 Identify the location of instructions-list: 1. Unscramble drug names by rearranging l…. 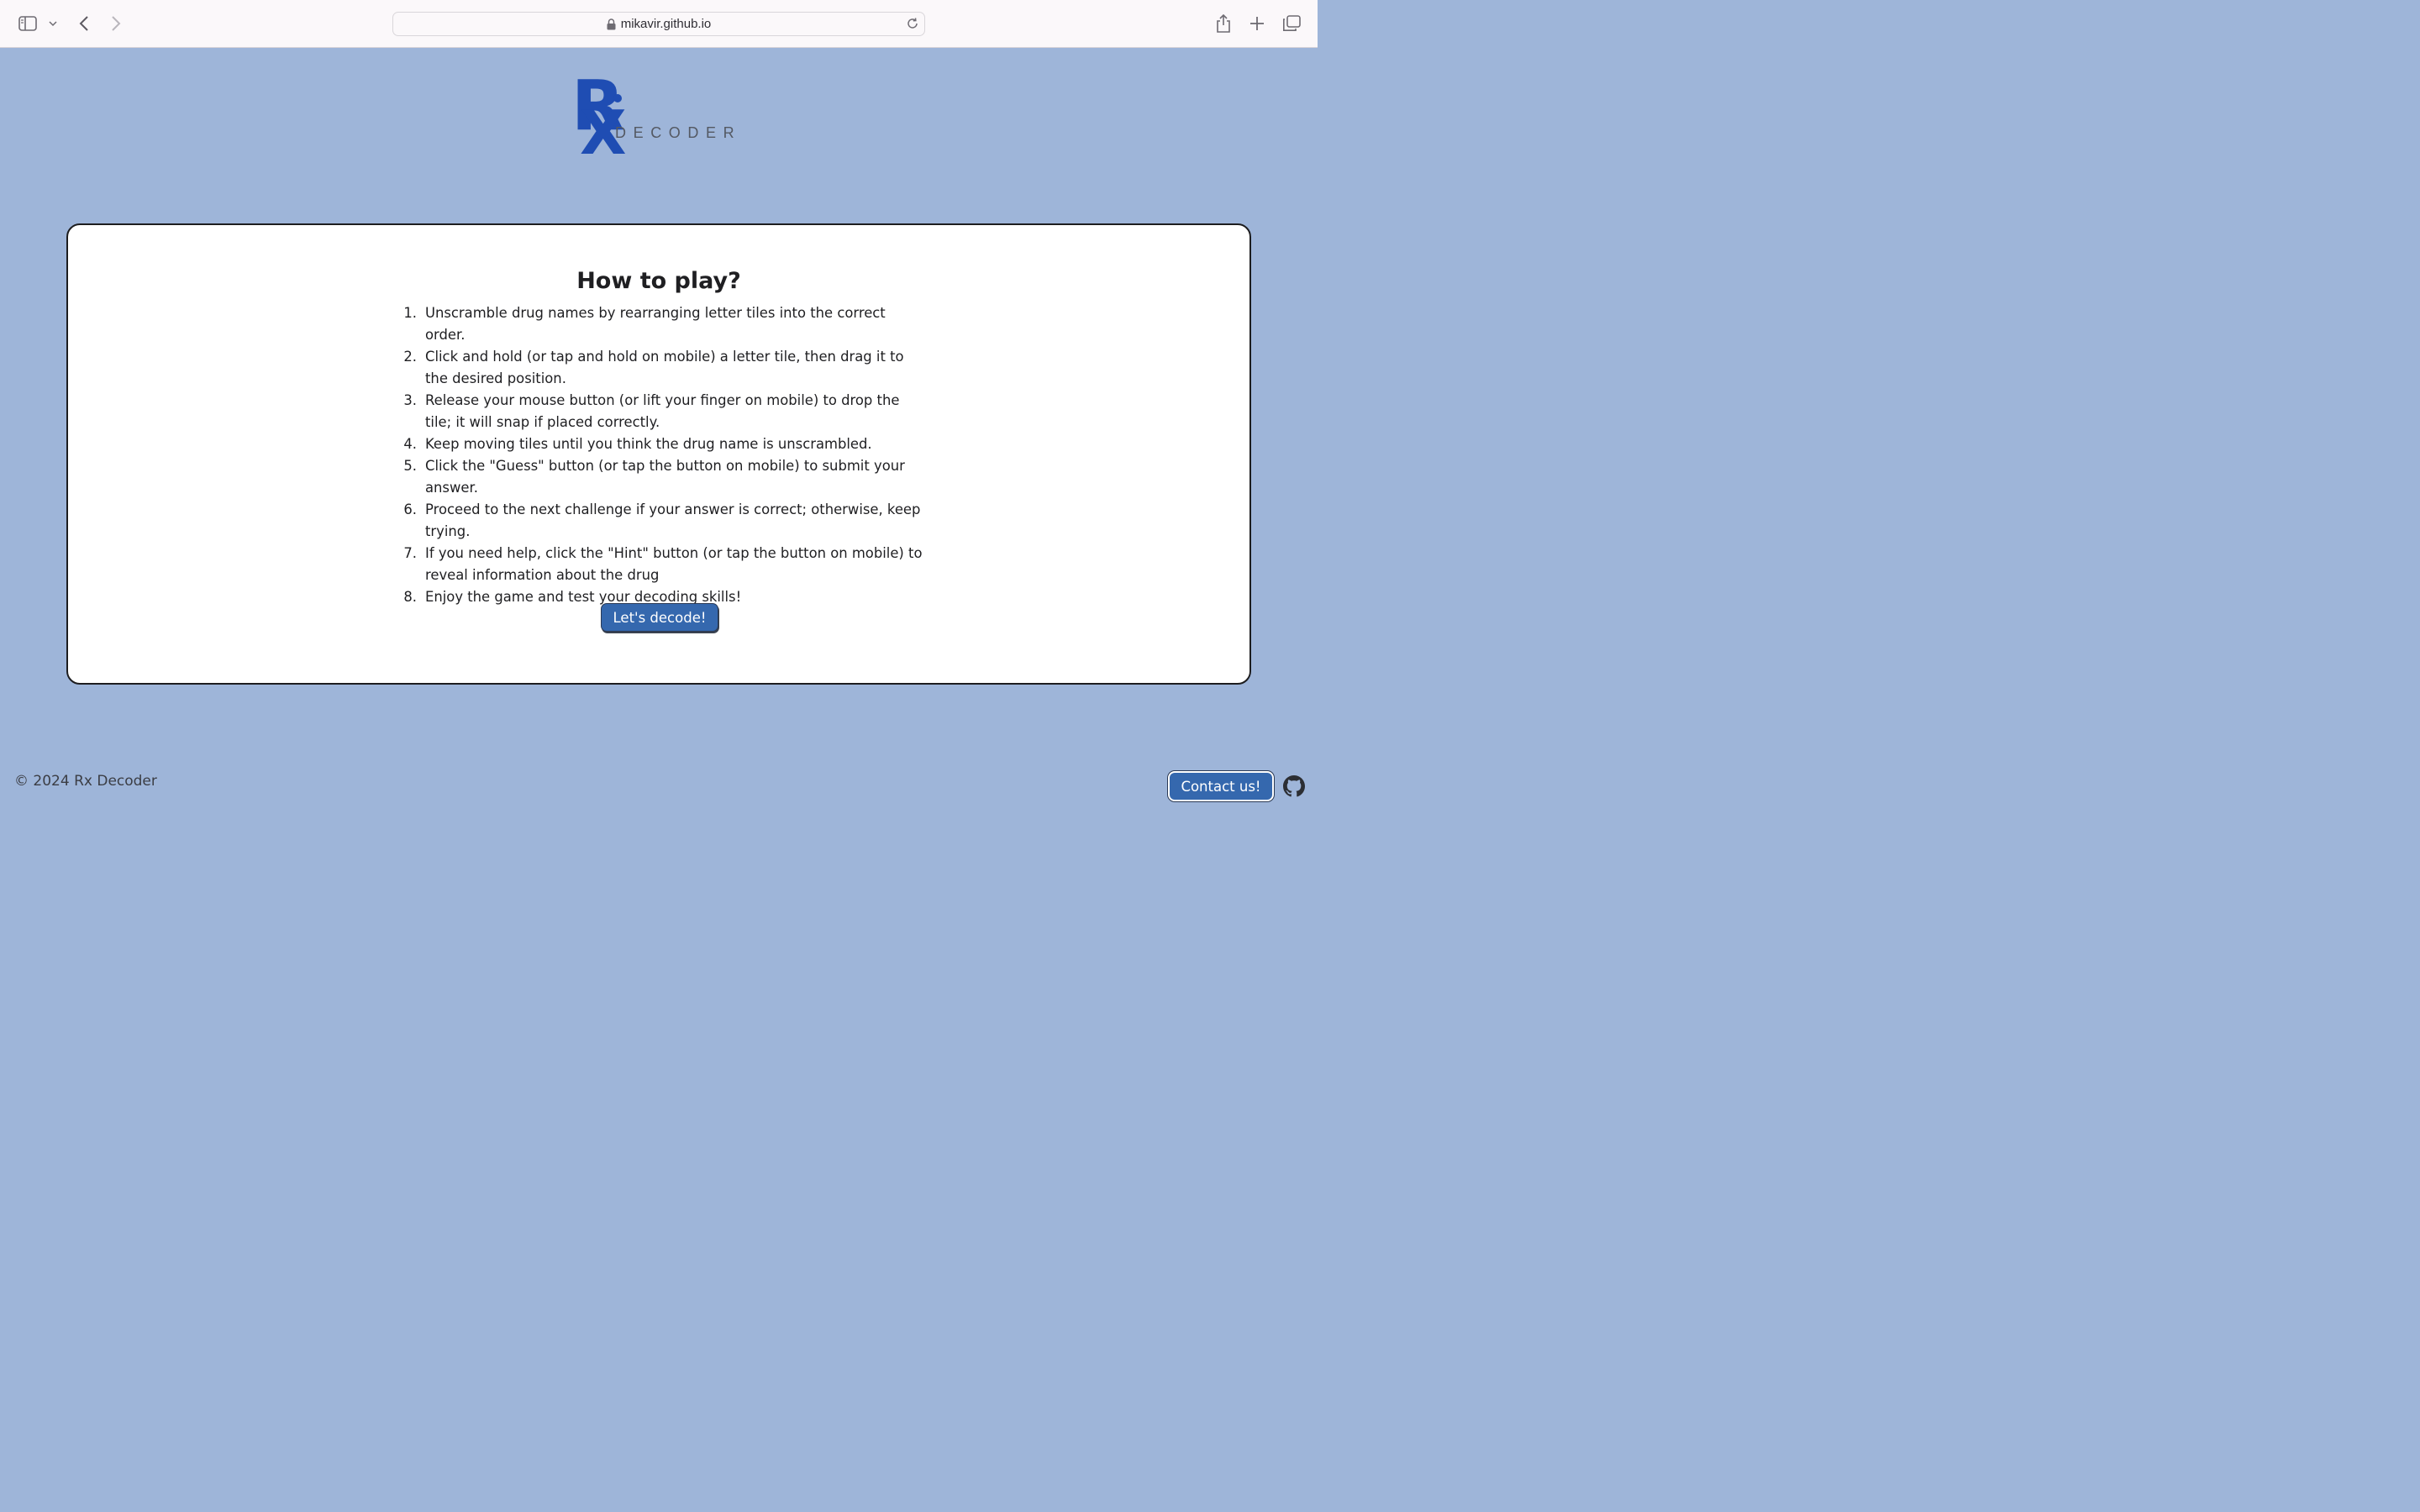
(665, 455).